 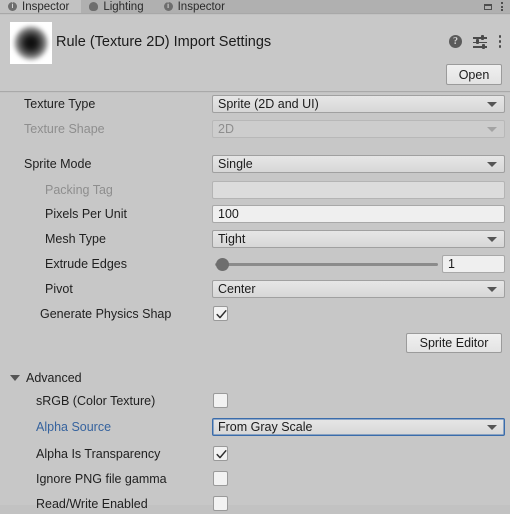 I want to click on texture-shape-dropdown: 2D, so click(x=358, y=129).